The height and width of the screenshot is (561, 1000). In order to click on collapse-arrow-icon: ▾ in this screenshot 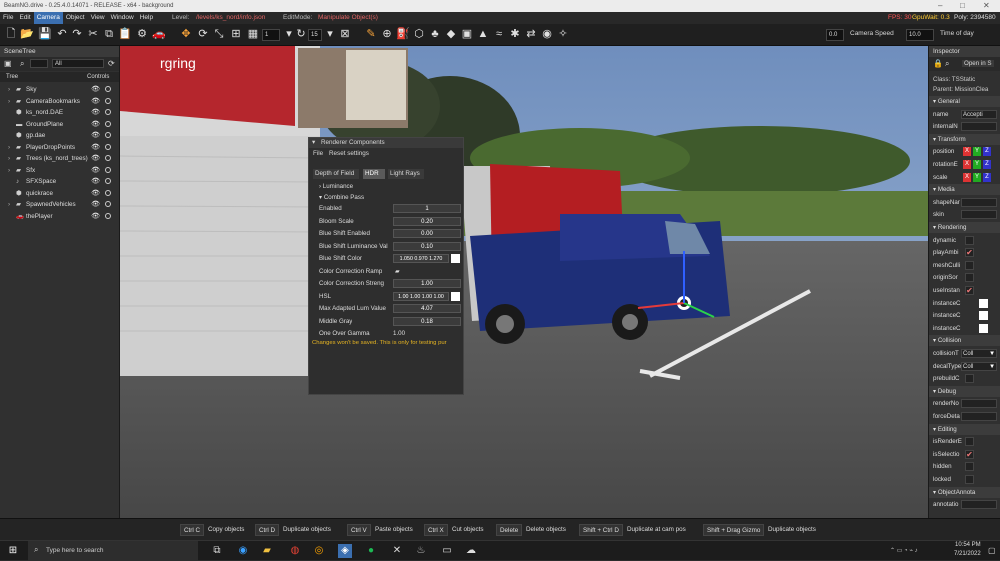, I will do `click(313, 143)`.